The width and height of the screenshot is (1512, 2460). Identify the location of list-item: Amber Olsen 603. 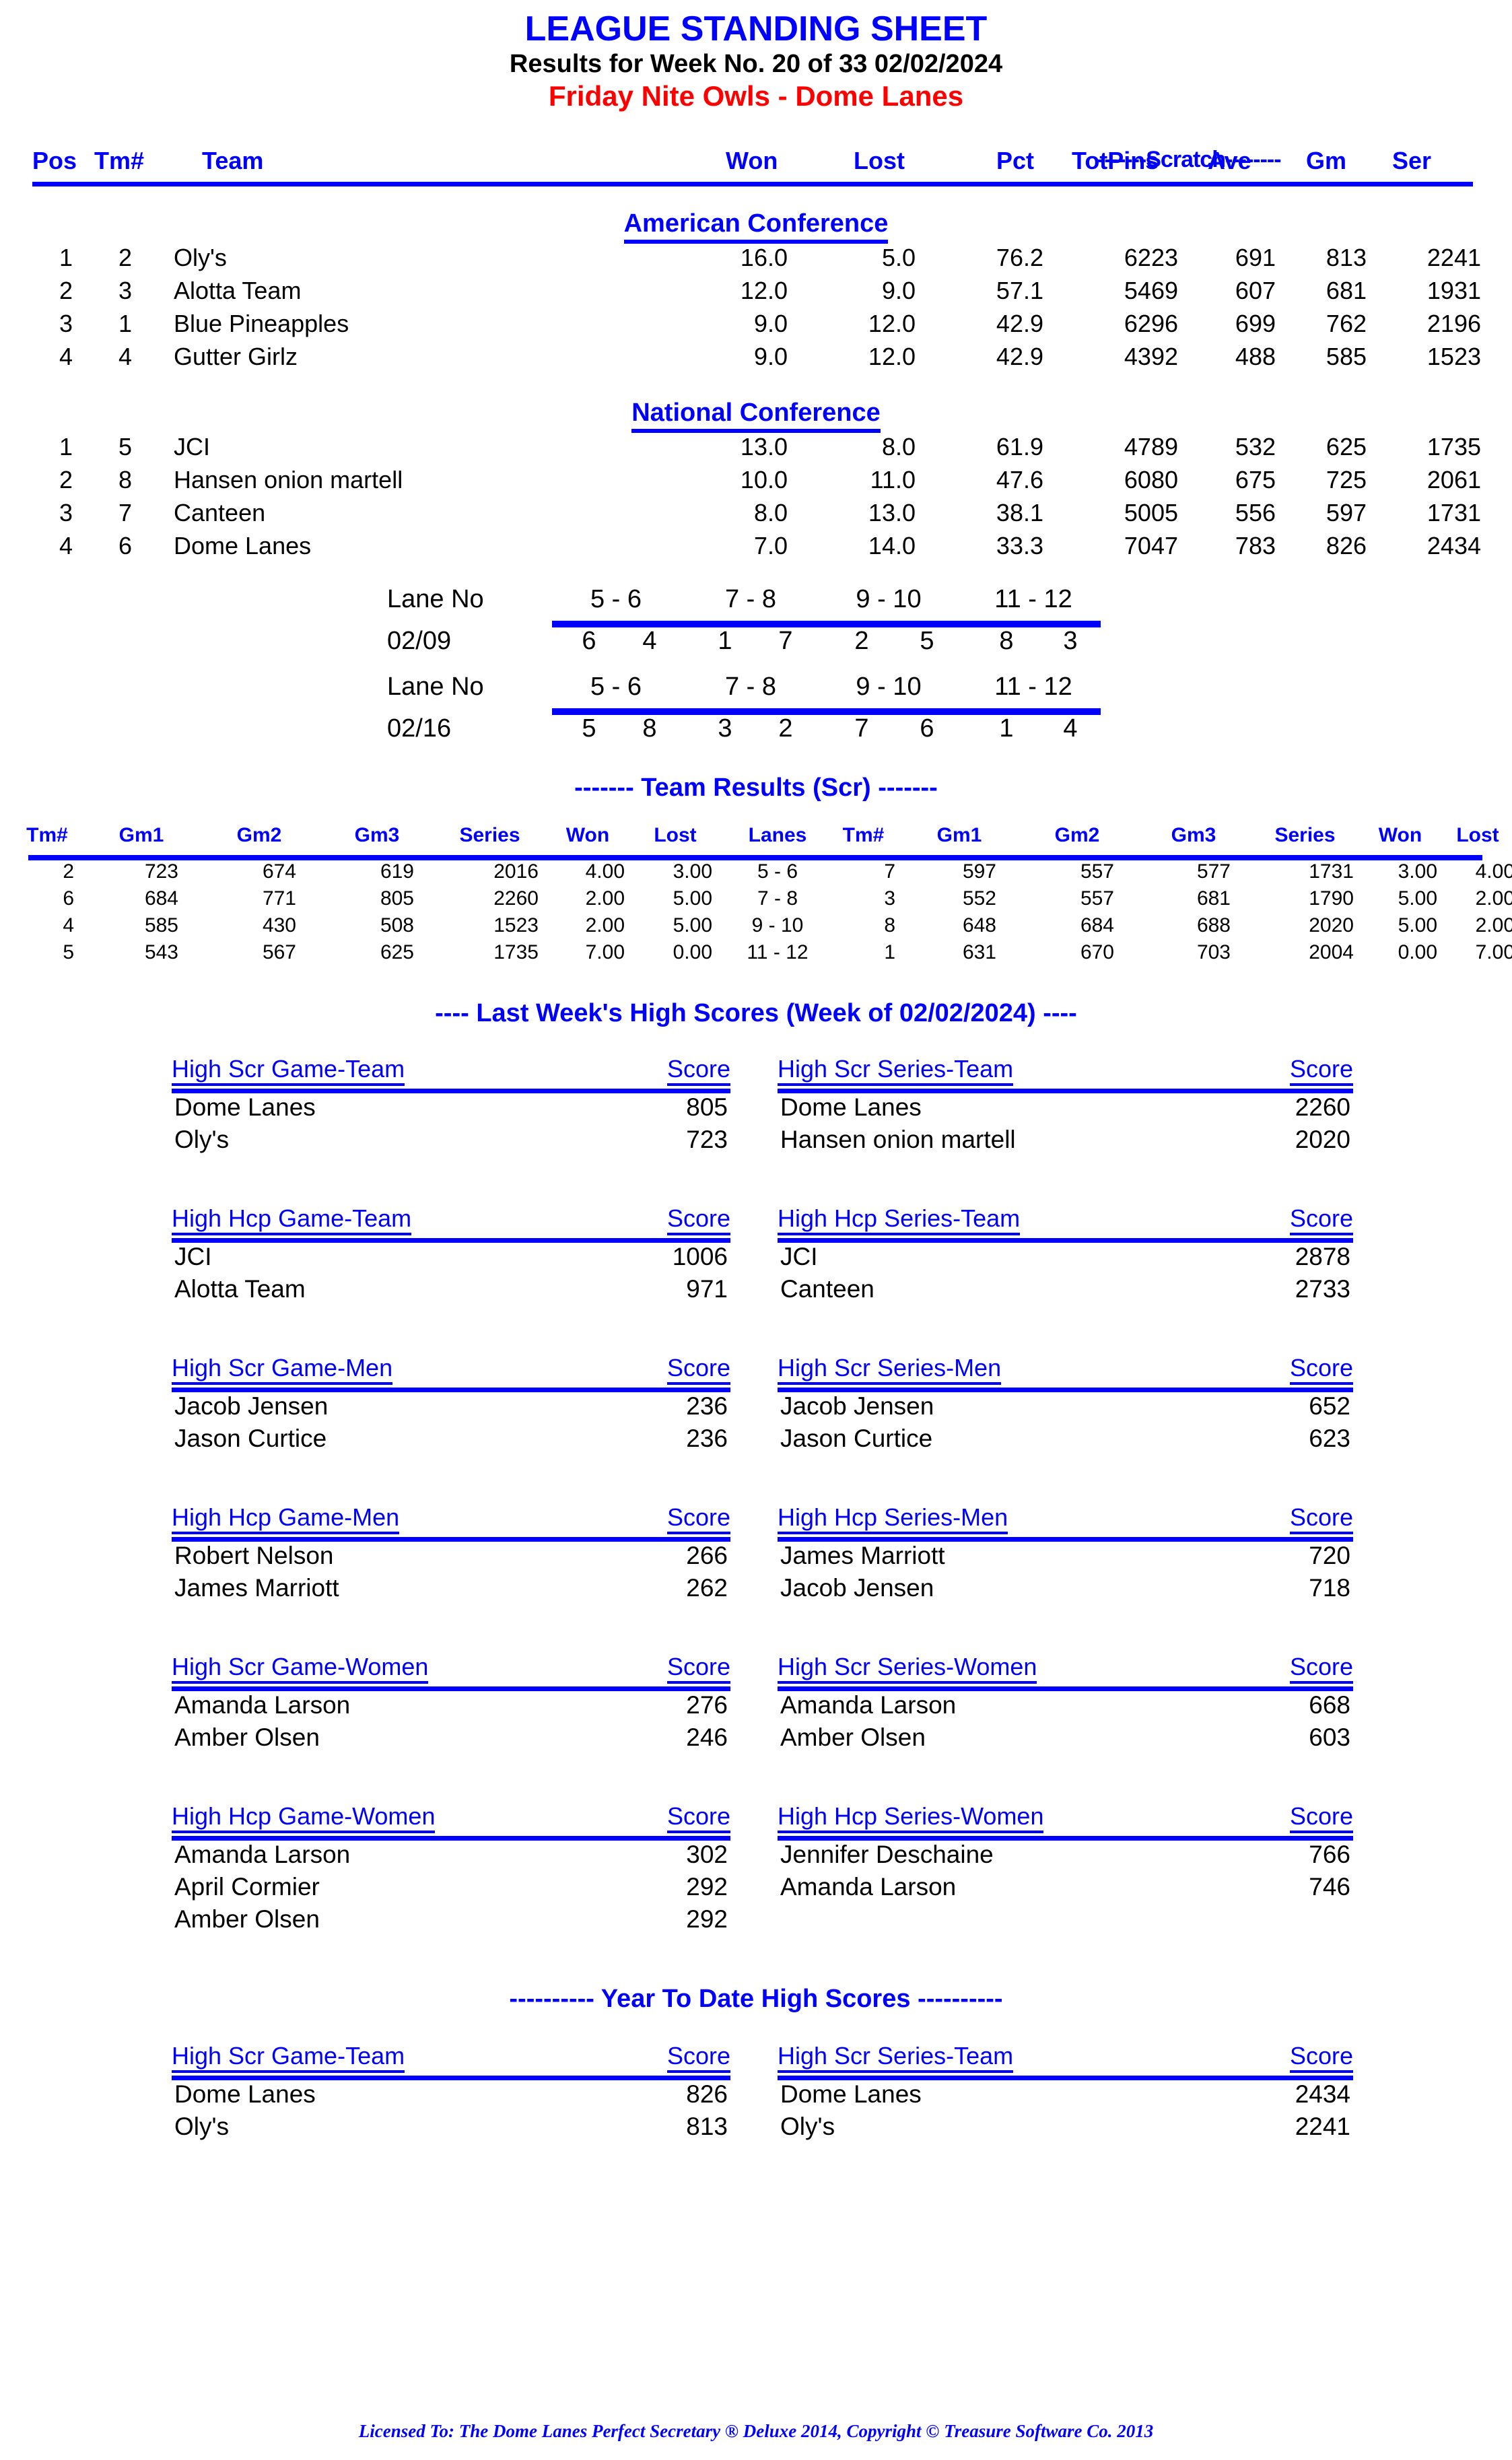
(1065, 1739).